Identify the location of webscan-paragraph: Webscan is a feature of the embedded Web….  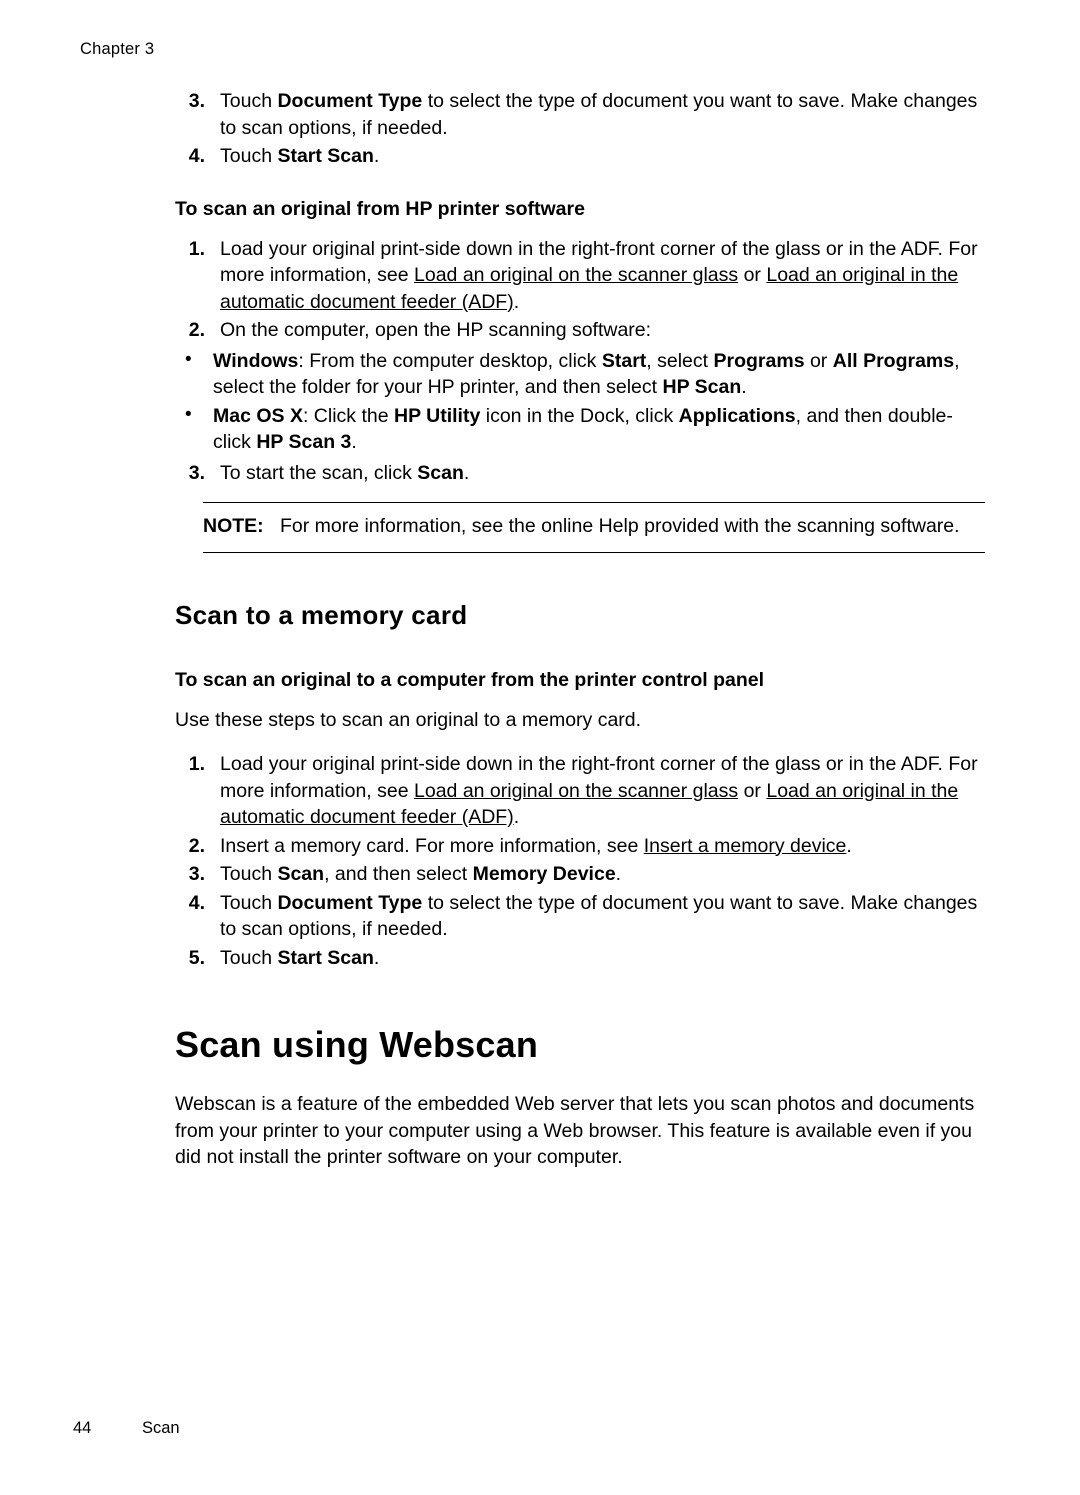
(575, 1130).